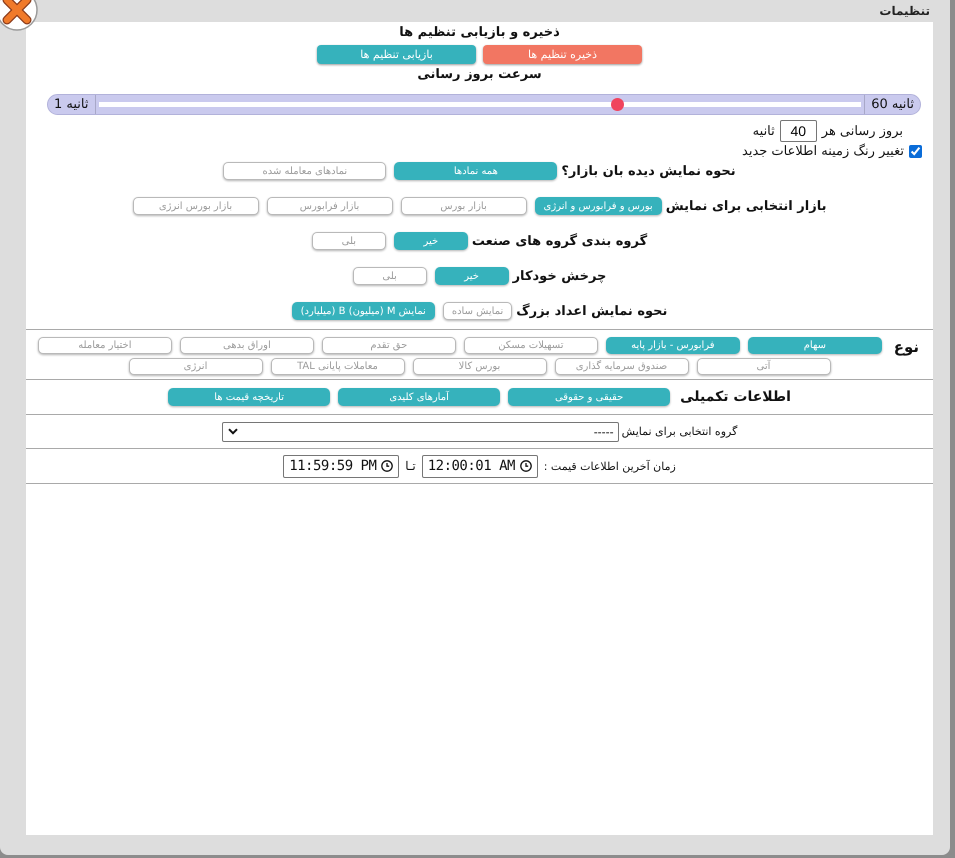 The image size is (955, 858). Describe the element at coordinates (233, 431) in the screenshot. I see `chevron-down-icon` at that location.